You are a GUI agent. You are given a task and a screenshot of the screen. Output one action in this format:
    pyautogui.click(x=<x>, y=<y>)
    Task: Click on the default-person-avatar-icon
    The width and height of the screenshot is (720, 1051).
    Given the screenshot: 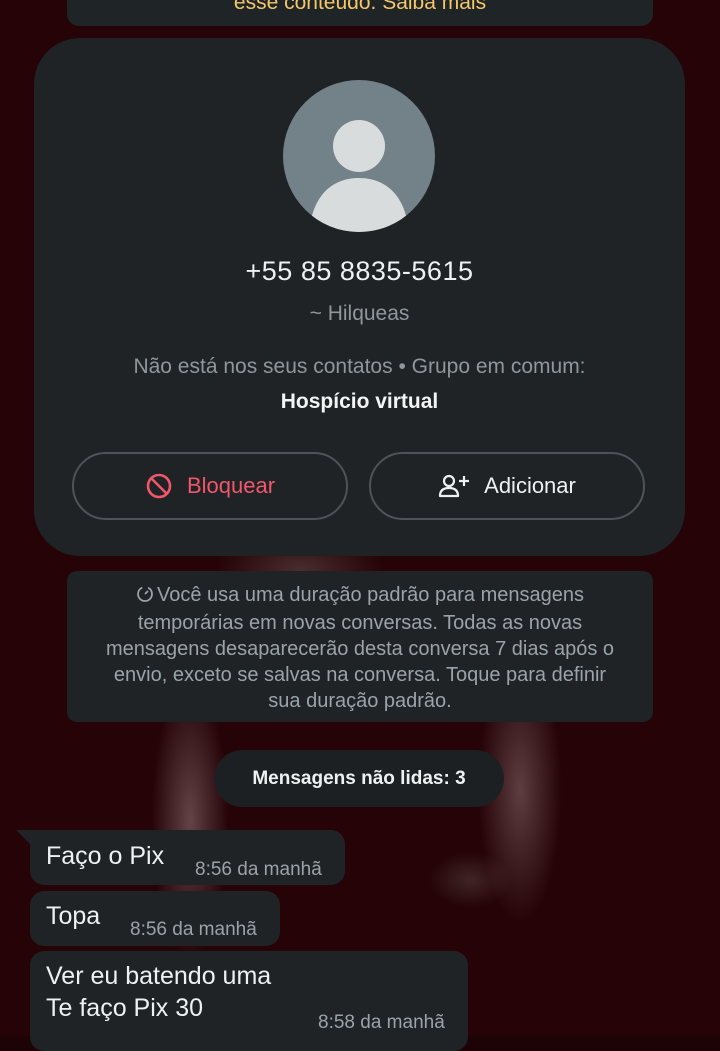 What is the action you would take?
    pyautogui.click(x=359, y=156)
    